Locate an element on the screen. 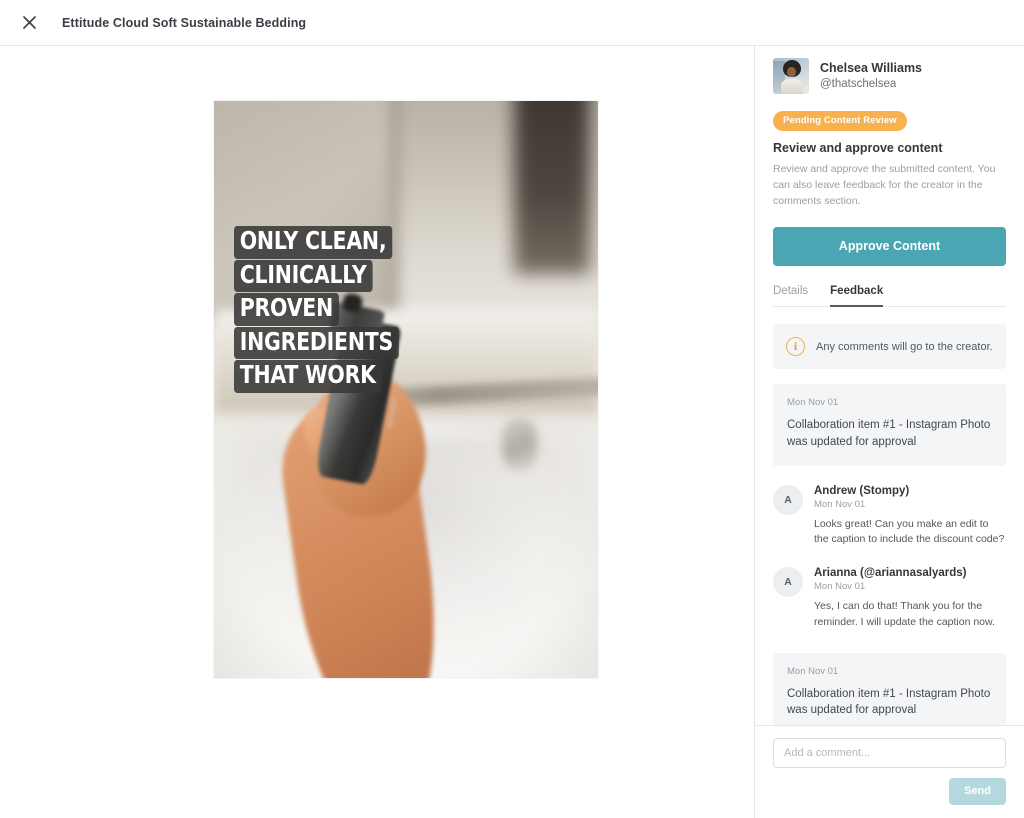 The image size is (1024, 818). overlay-caption-line: THAT WORK is located at coordinates (308, 376).